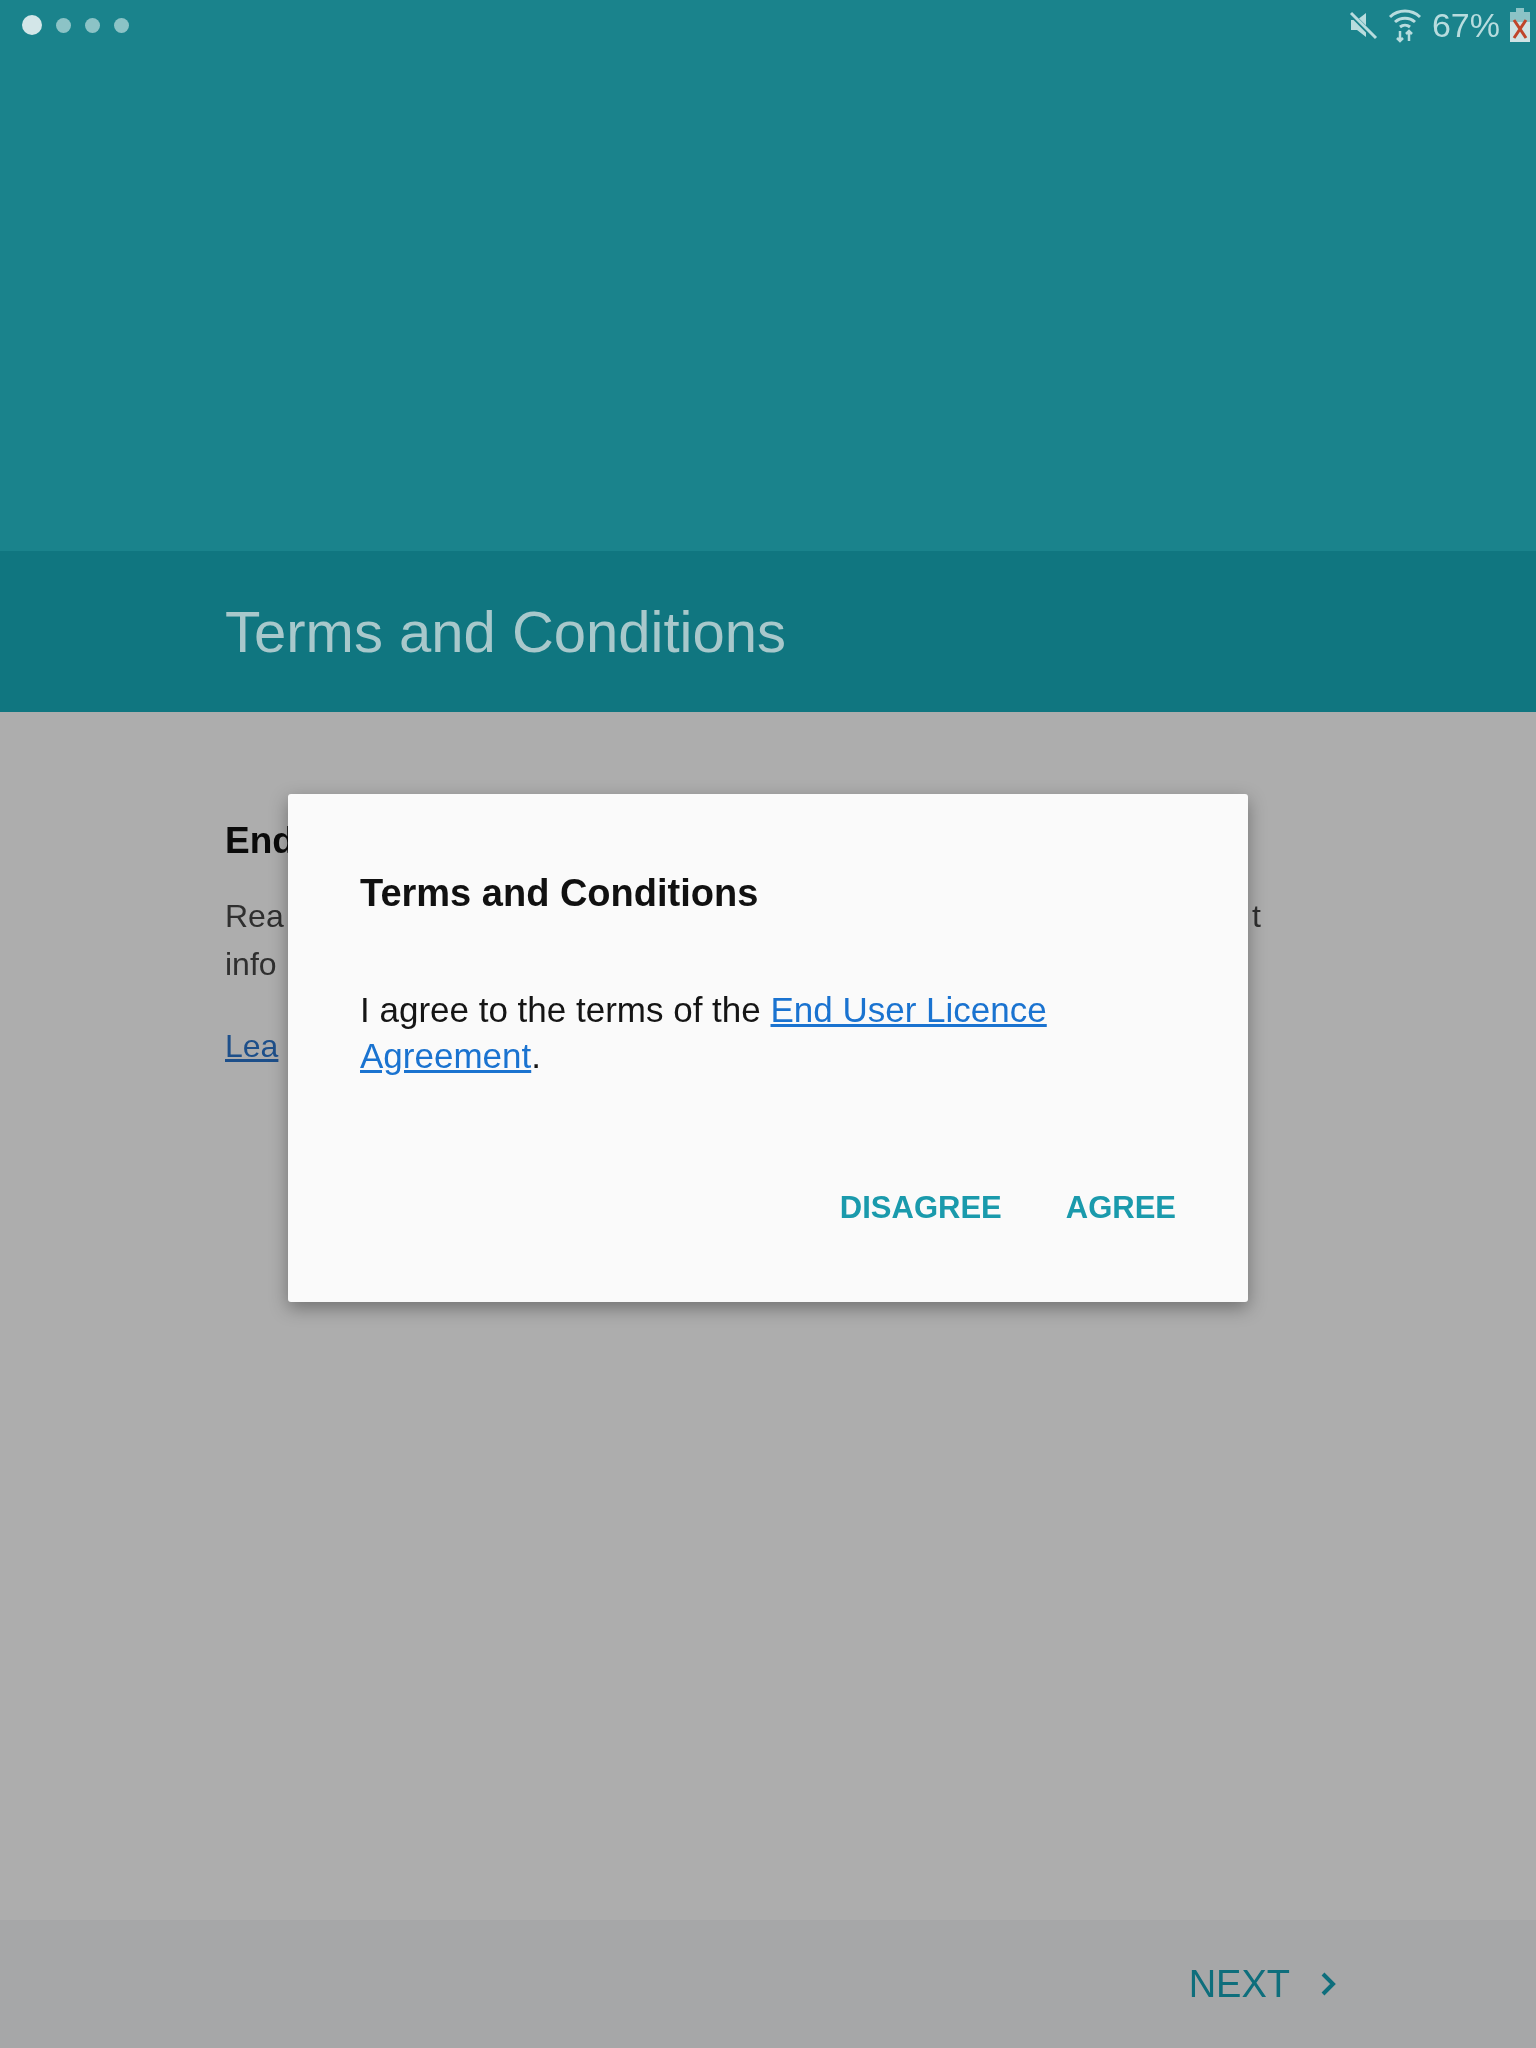  What do you see at coordinates (908, 1009) in the screenshot?
I see `eula-link: End User Licence` at bounding box center [908, 1009].